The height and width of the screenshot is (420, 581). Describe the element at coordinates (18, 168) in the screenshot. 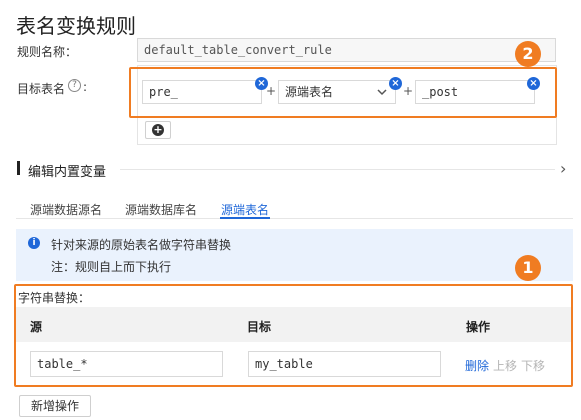

I see `section-marker` at that location.